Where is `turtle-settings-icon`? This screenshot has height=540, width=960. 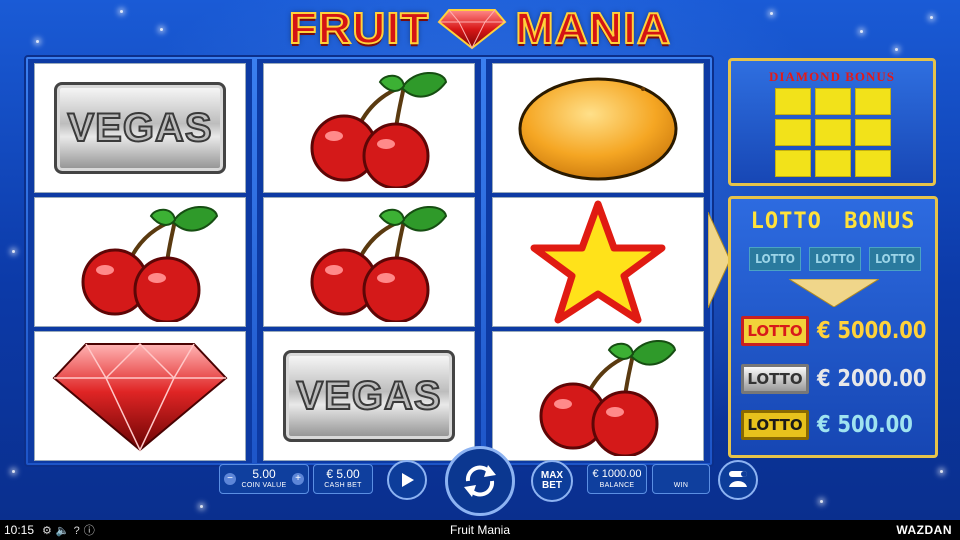 turtle-settings-icon is located at coordinates (738, 479).